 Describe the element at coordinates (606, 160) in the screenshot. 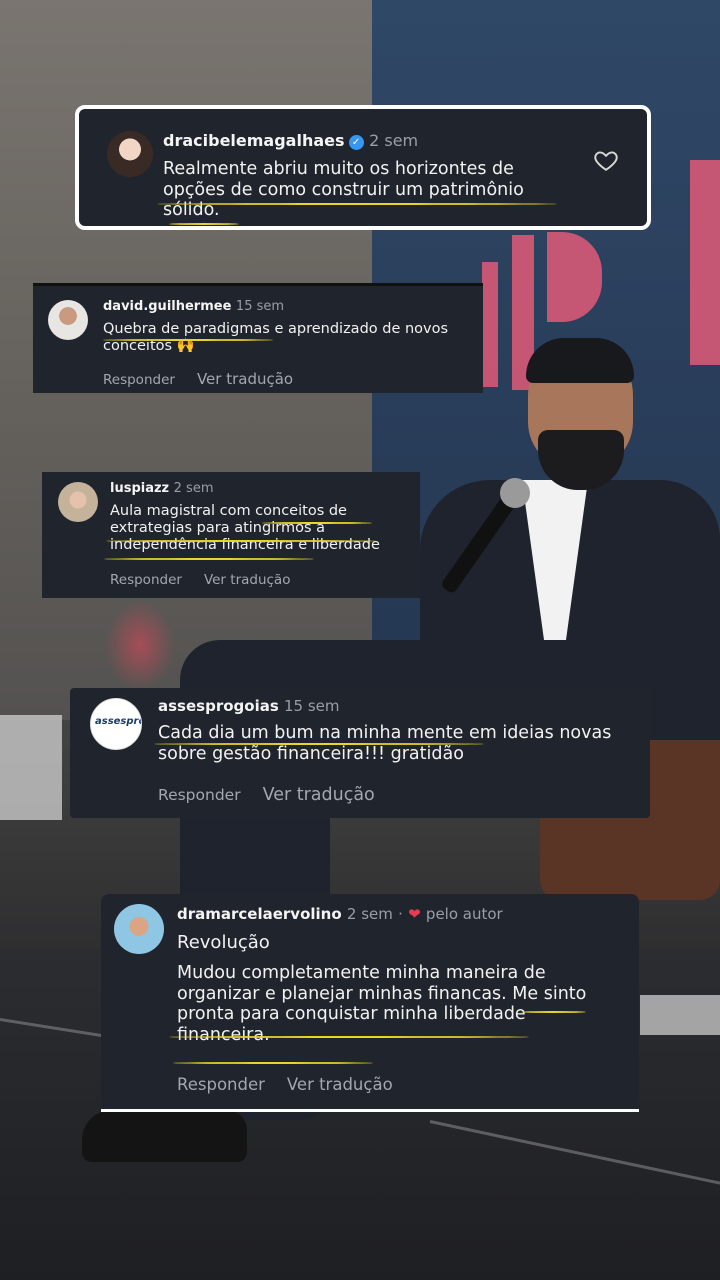

I see `heart-outline-icon` at that location.